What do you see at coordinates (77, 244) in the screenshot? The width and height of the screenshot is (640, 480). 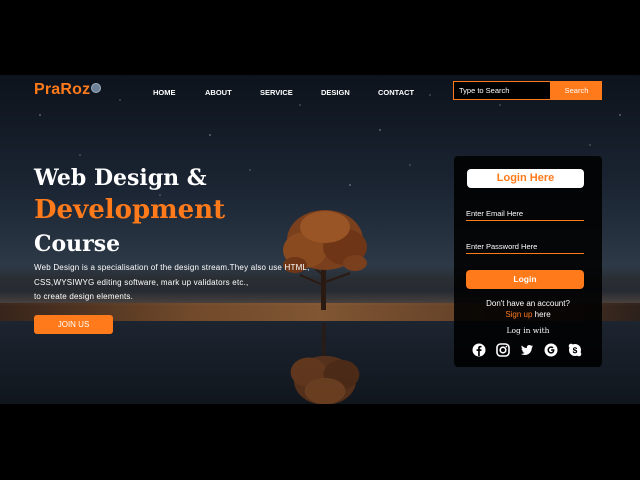 I see `hero-title-line3: Course` at bounding box center [77, 244].